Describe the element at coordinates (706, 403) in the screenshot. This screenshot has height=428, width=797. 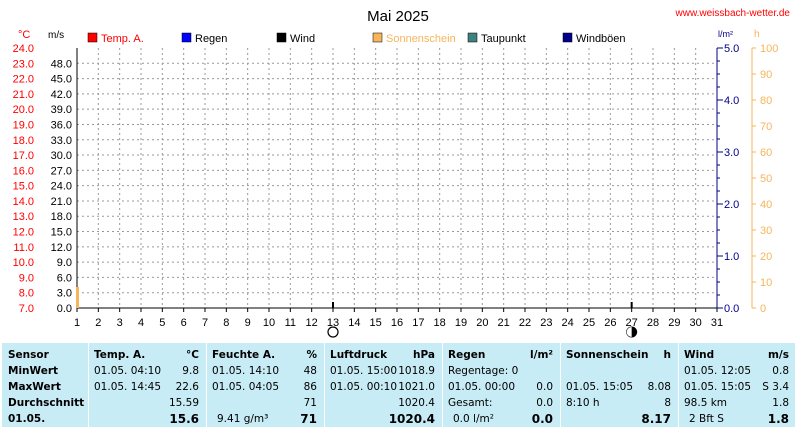
I see `wind-distance: 98.5 km` at that location.